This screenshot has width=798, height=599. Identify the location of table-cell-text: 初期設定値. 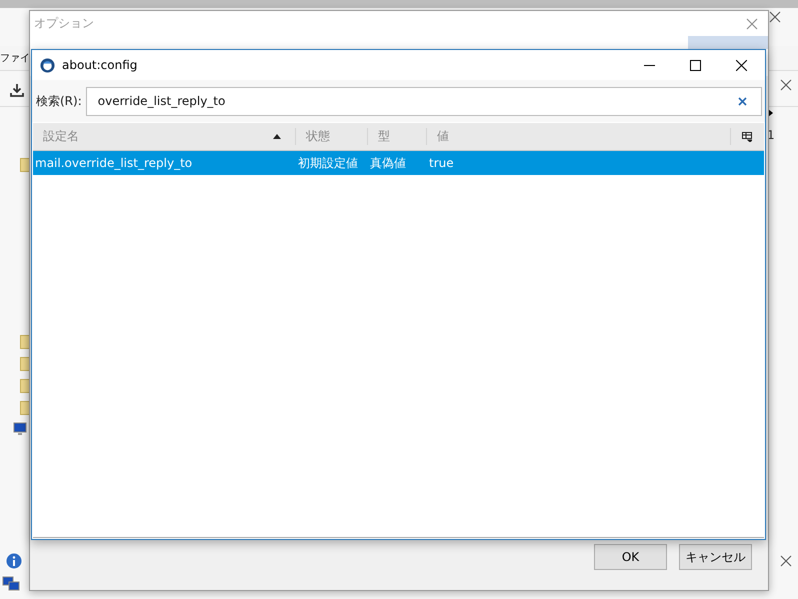
(328, 163).